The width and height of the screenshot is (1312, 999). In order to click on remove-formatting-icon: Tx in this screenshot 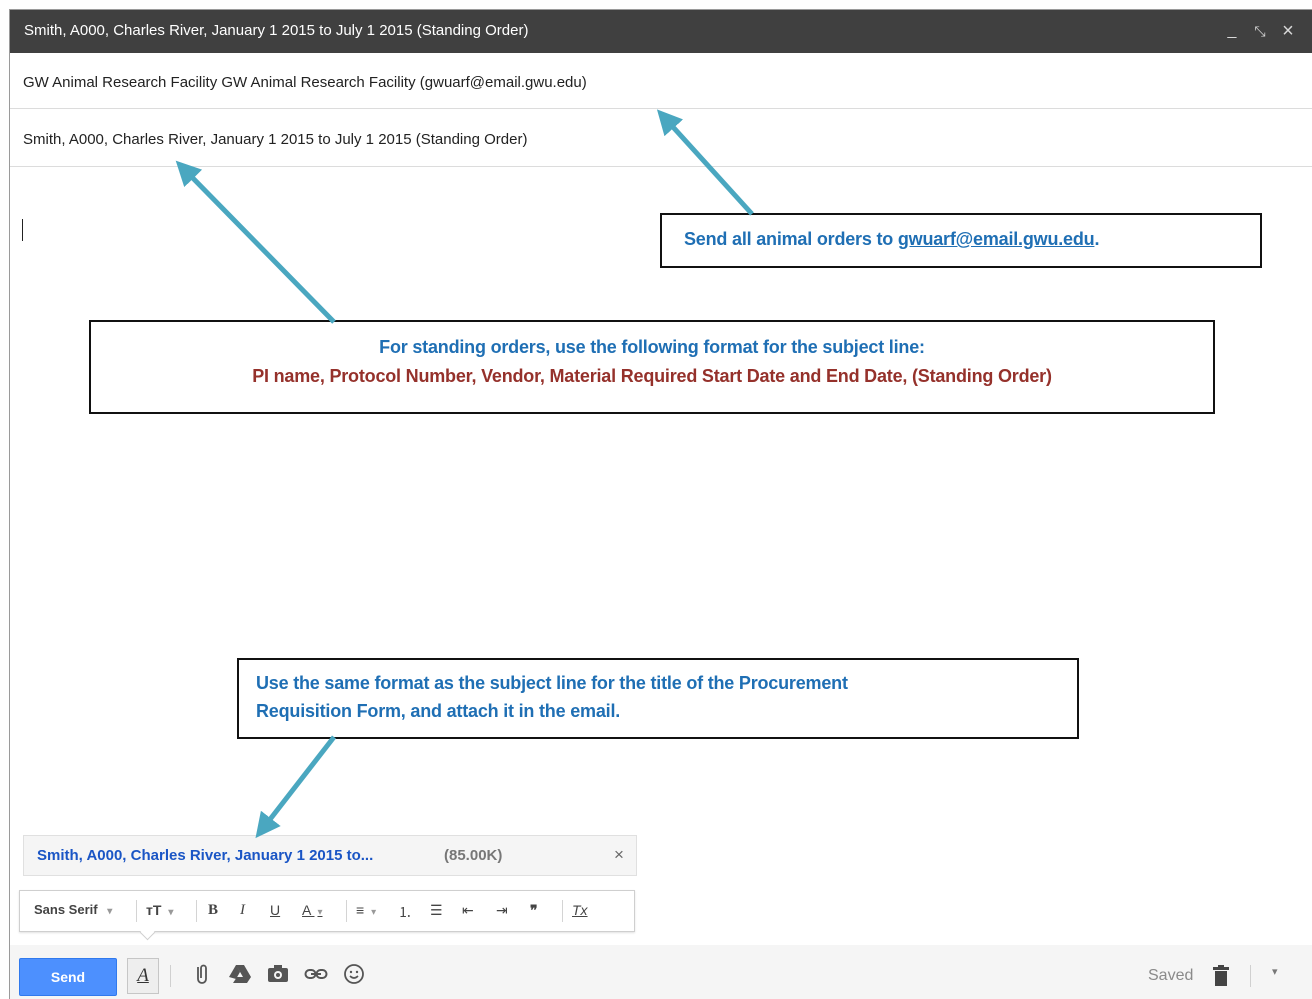, I will do `click(580, 910)`.